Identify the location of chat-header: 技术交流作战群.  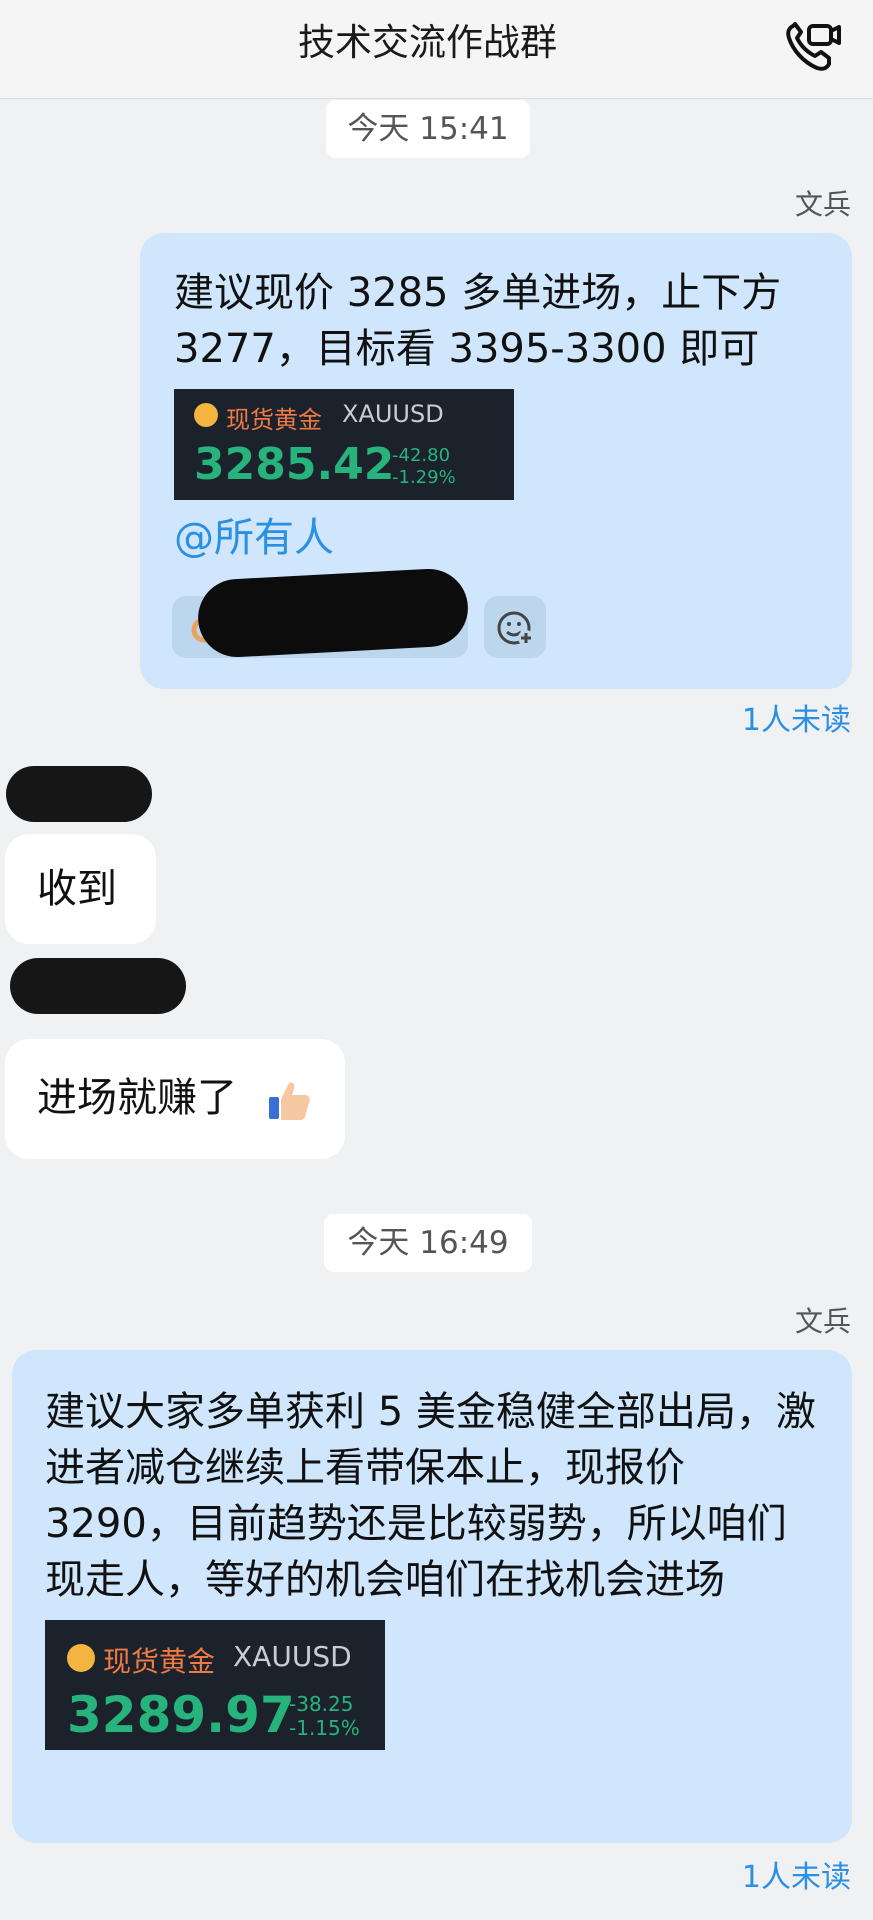
(436, 49).